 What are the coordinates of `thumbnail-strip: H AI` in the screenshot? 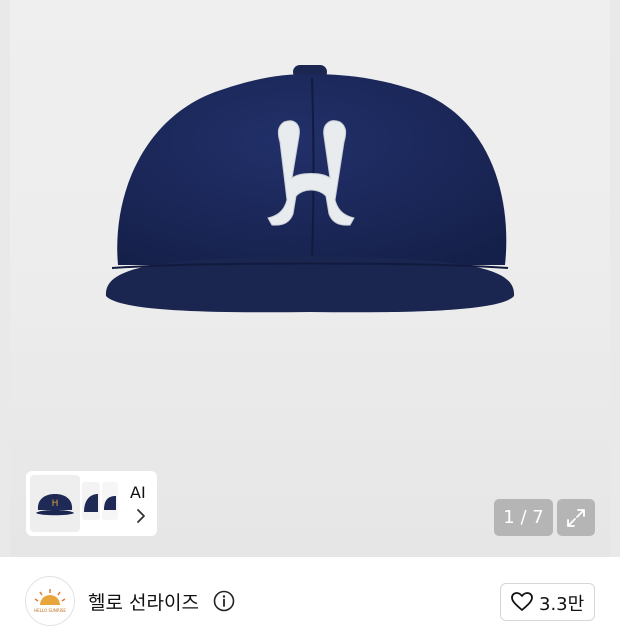 It's located at (91, 503).